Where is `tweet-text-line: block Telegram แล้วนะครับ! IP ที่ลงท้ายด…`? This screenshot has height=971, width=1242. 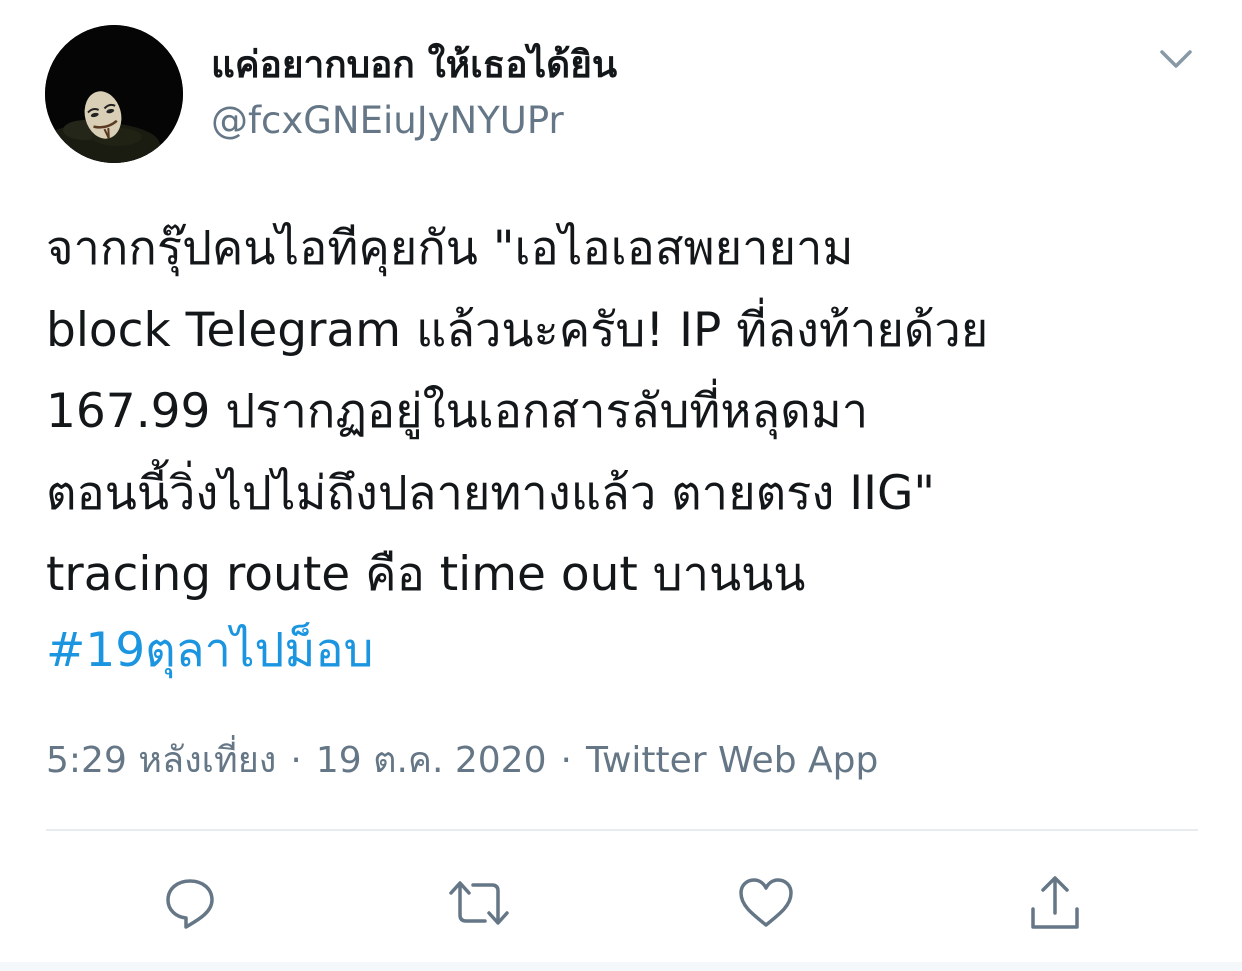
tweet-text-line: block Telegram แล้วนะครับ! IP ที่ลงท้ายด… is located at coordinates (517, 330).